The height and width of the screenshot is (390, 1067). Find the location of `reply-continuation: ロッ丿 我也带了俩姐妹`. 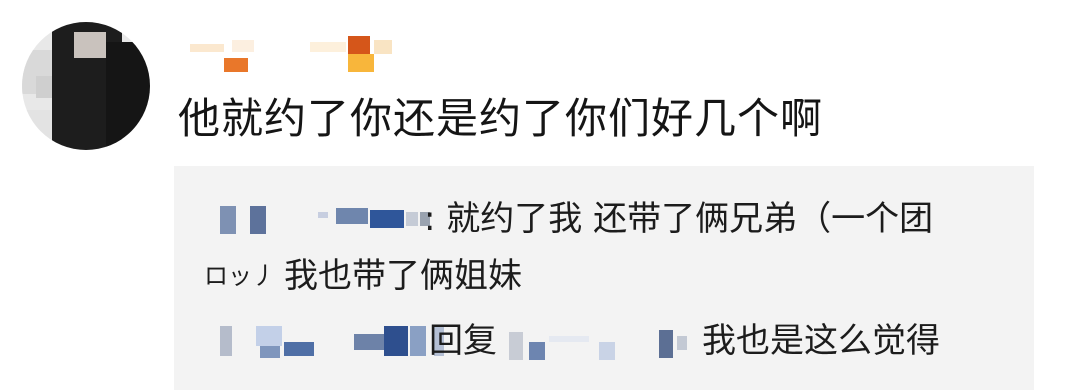

reply-continuation: ロッ丿 我也带了俩姐妹 is located at coordinates (604, 276).